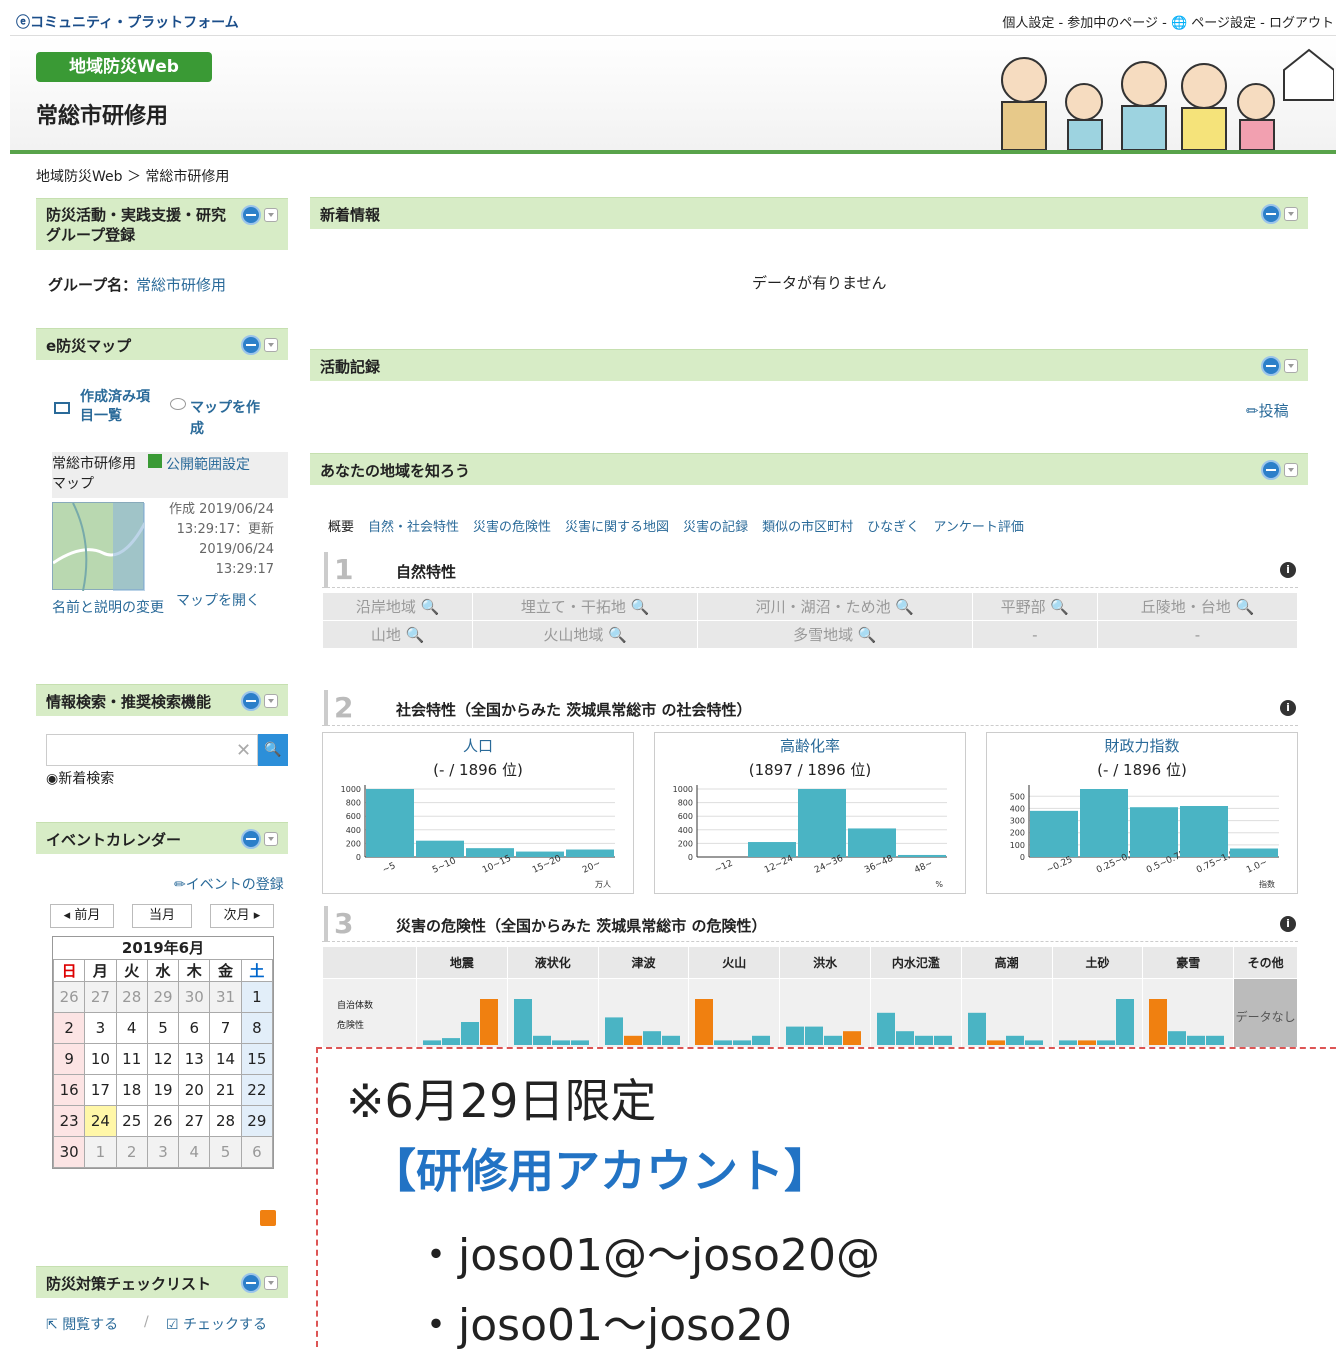  I want to click on map-thumbnail, so click(99, 547).